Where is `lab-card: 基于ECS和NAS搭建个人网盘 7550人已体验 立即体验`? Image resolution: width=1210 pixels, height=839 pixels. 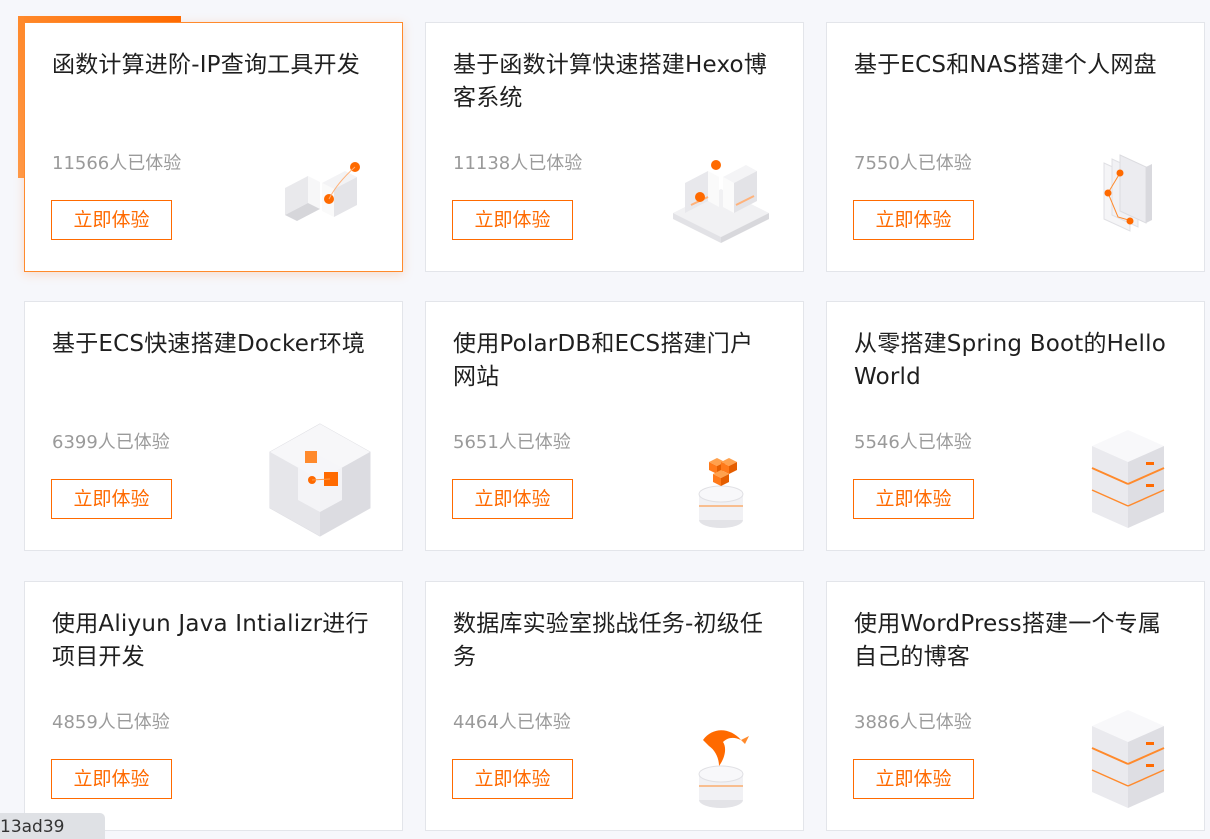
lab-card: 基于ECS和NAS搭建个人网盘 7550人已体验 立即体验 is located at coordinates (1015, 147).